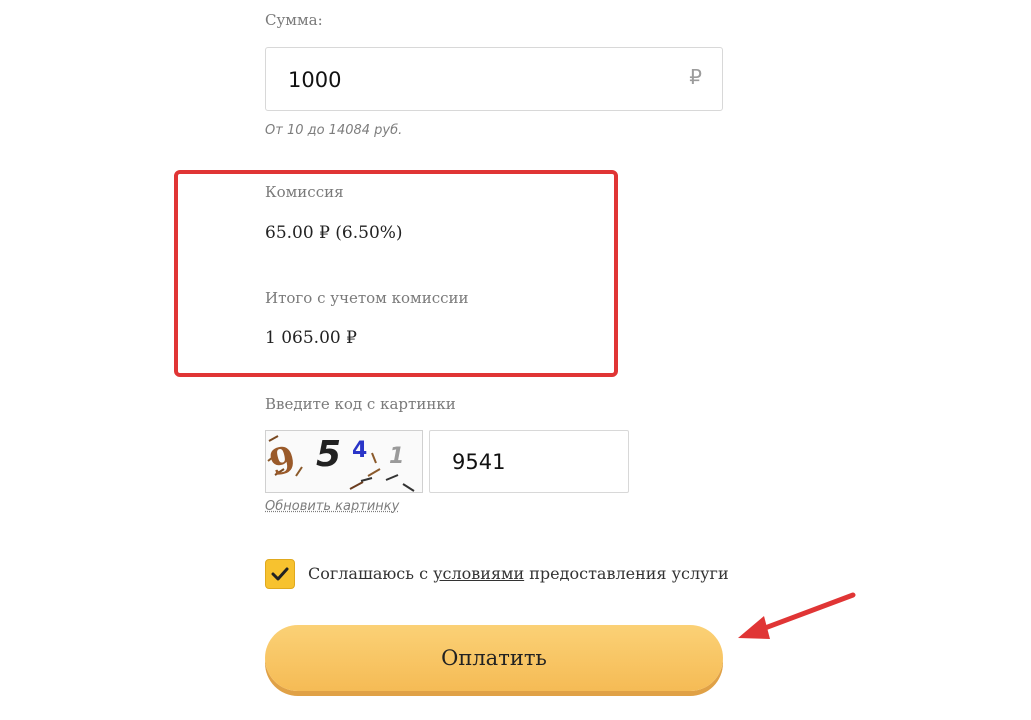  I want to click on red-arrow-icon, so click(797, 615).